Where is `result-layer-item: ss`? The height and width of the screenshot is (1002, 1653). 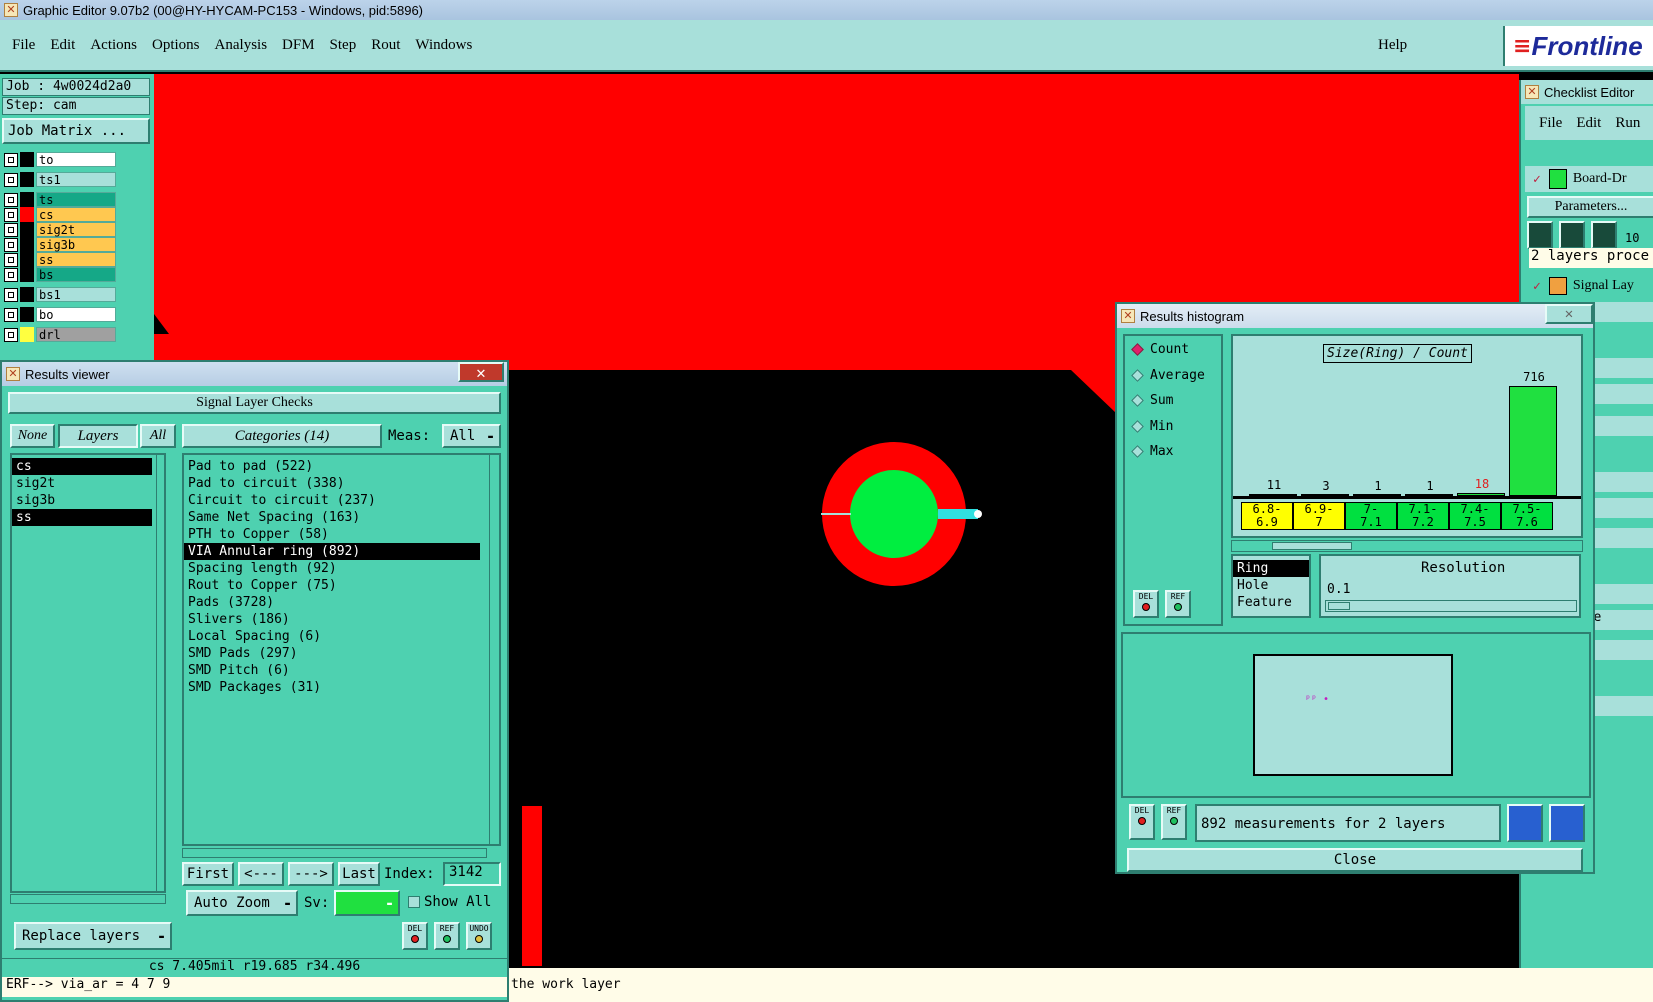
result-layer-item: ss is located at coordinates (82, 517).